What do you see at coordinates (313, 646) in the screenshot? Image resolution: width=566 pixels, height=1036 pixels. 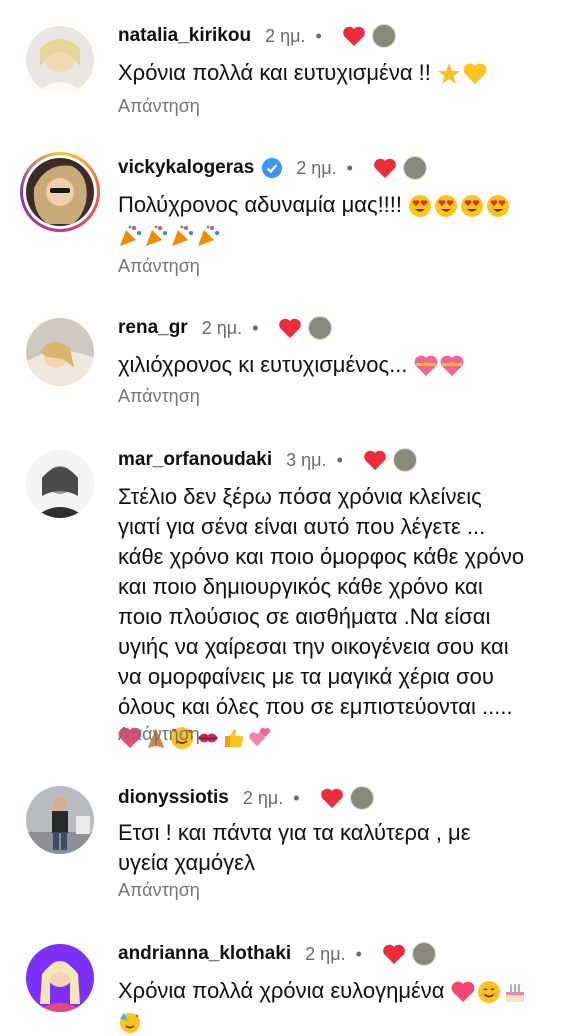 I see `comment-text-line: υγιής να χαίρεσαι την οικογένεια σου και` at bounding box center [313, 646].